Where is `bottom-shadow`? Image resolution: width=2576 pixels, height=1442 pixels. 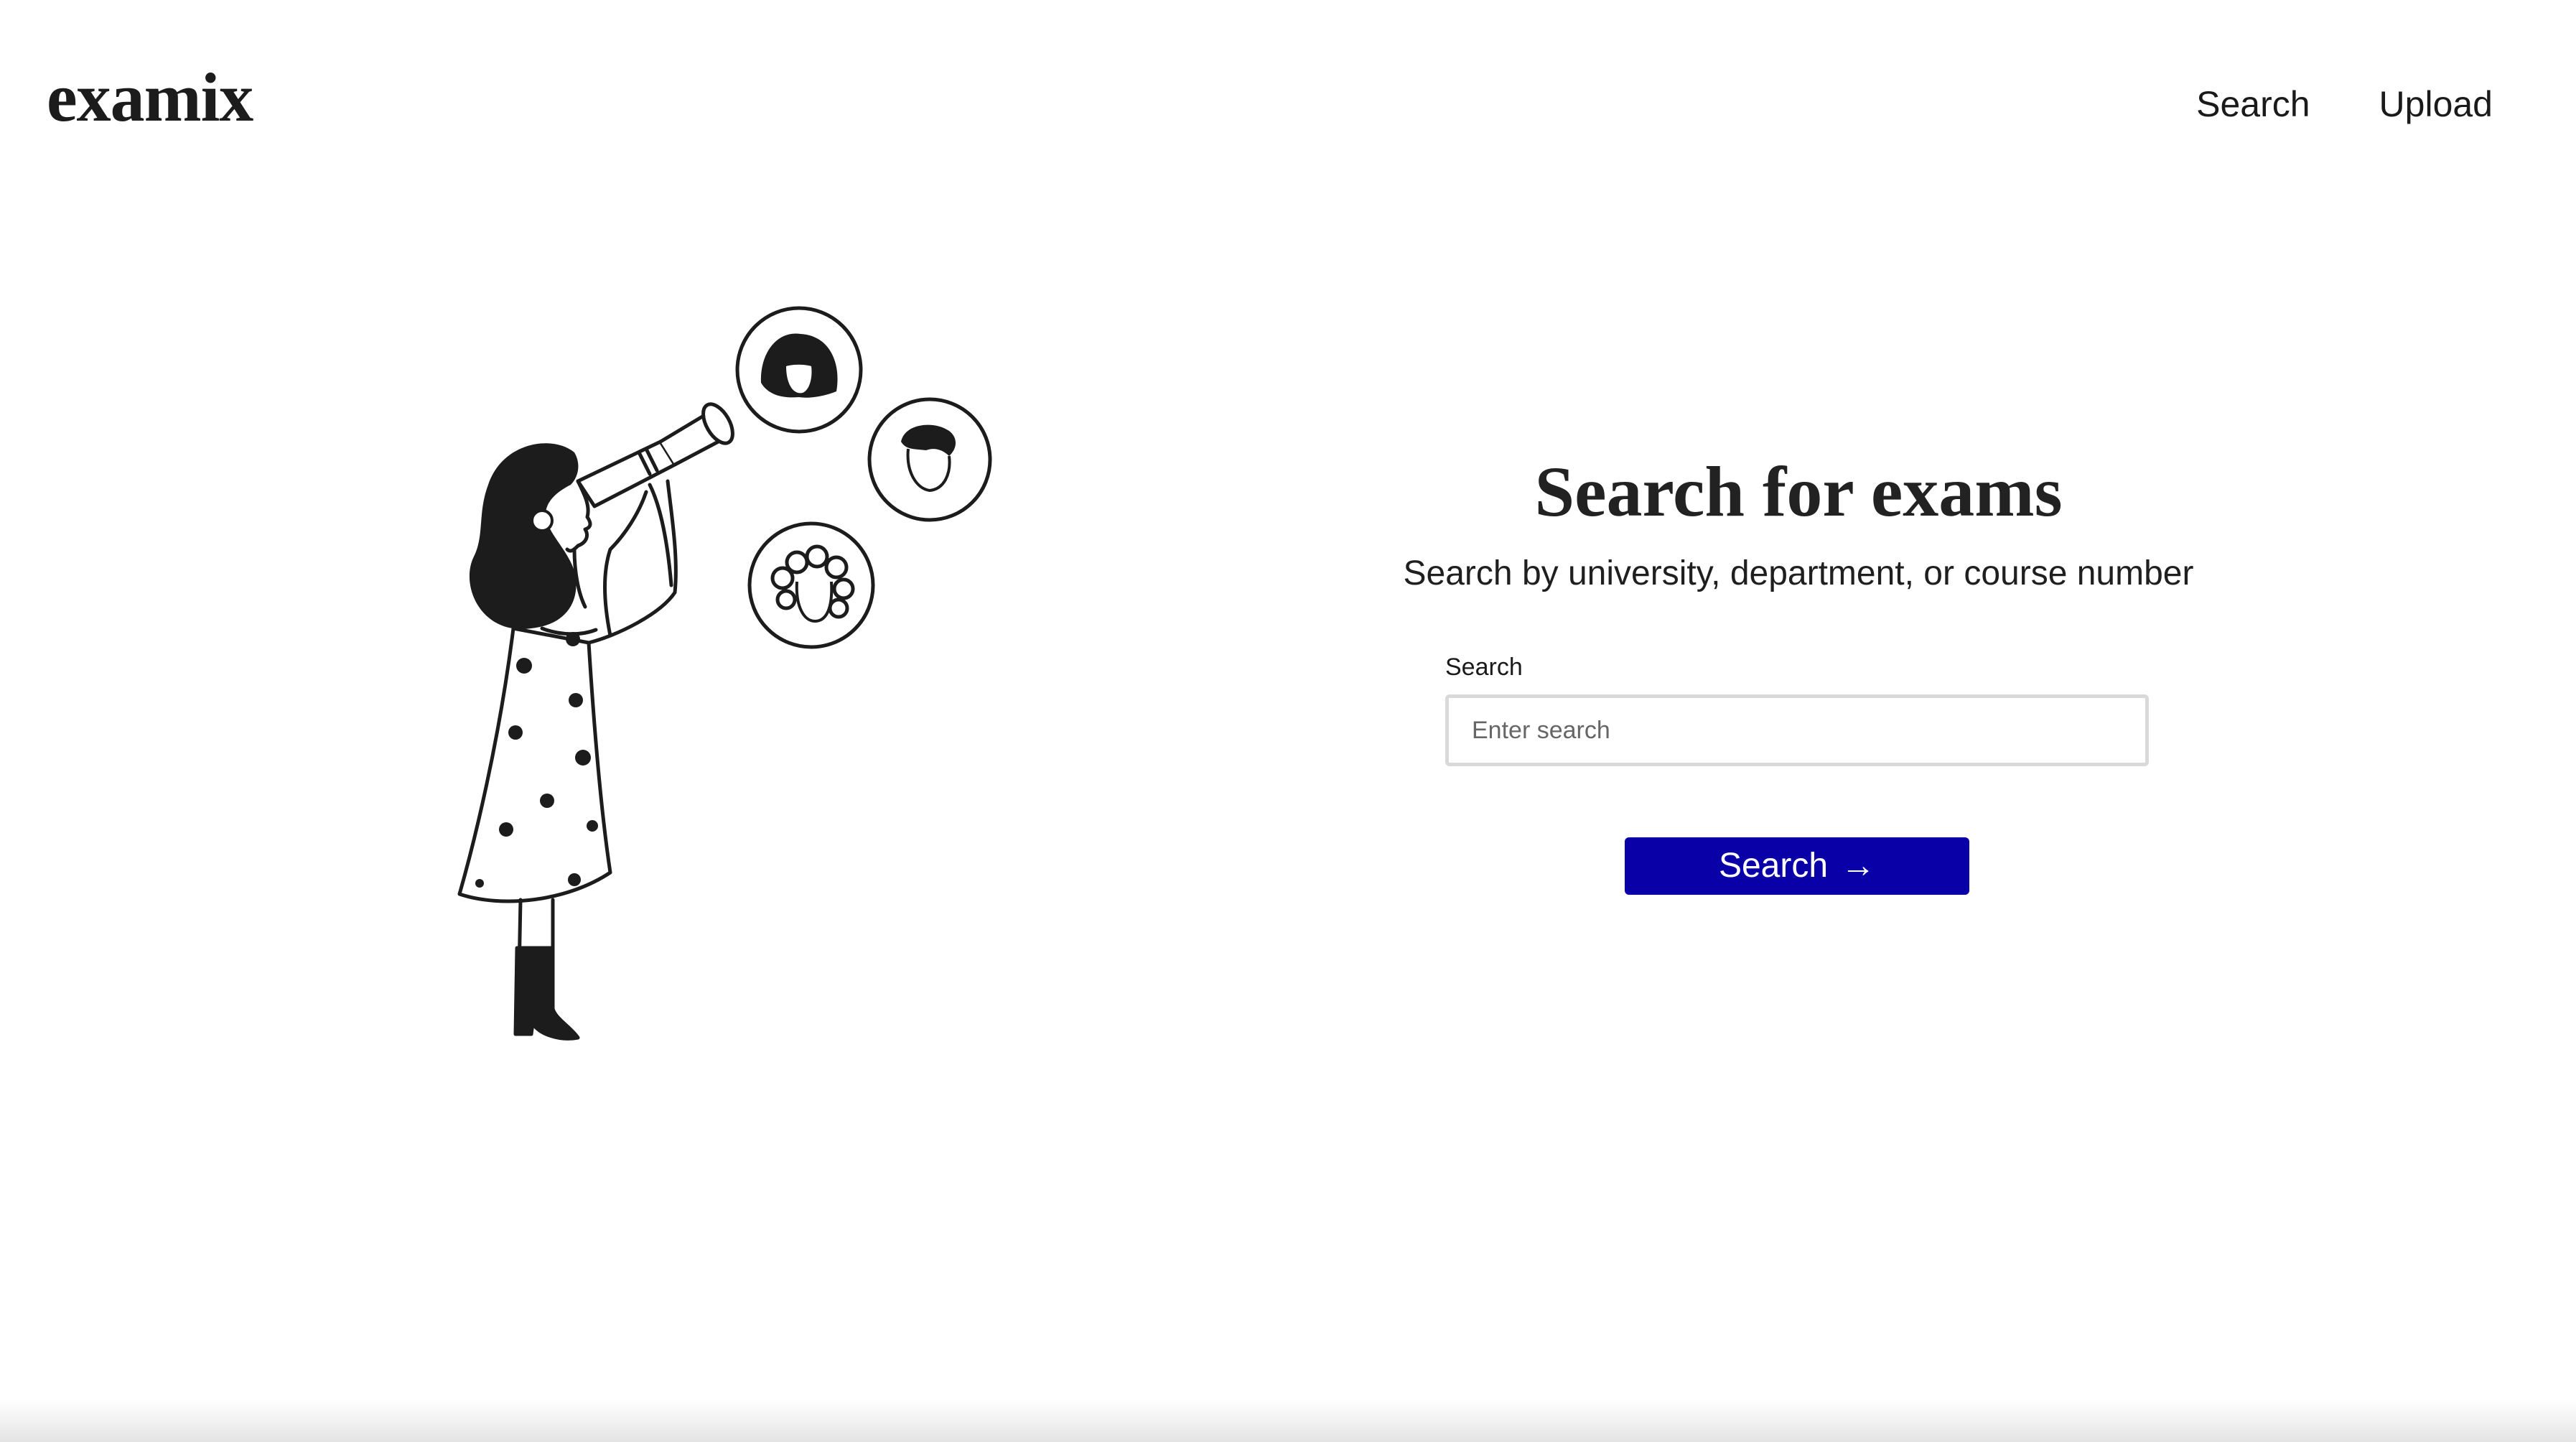 bottom-shadow is located at coordinates (1288, 1420).